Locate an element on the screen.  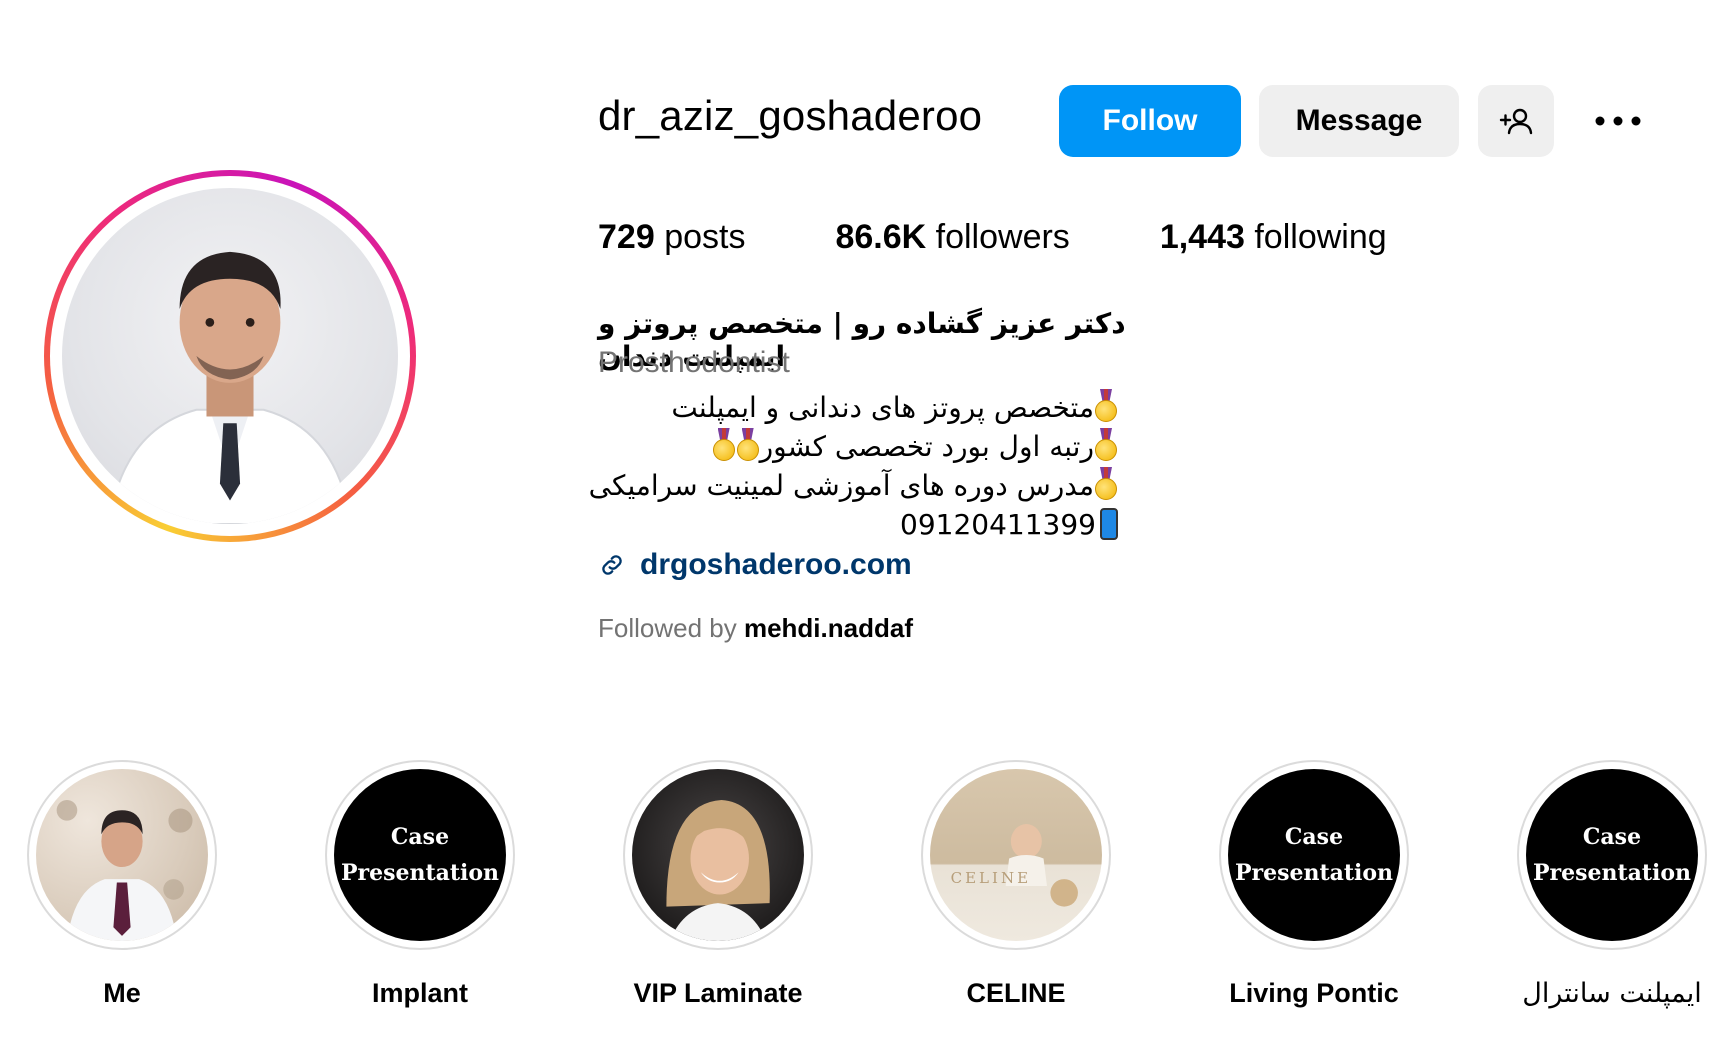
highlight-label: Me is located at coordinates (122, 993).